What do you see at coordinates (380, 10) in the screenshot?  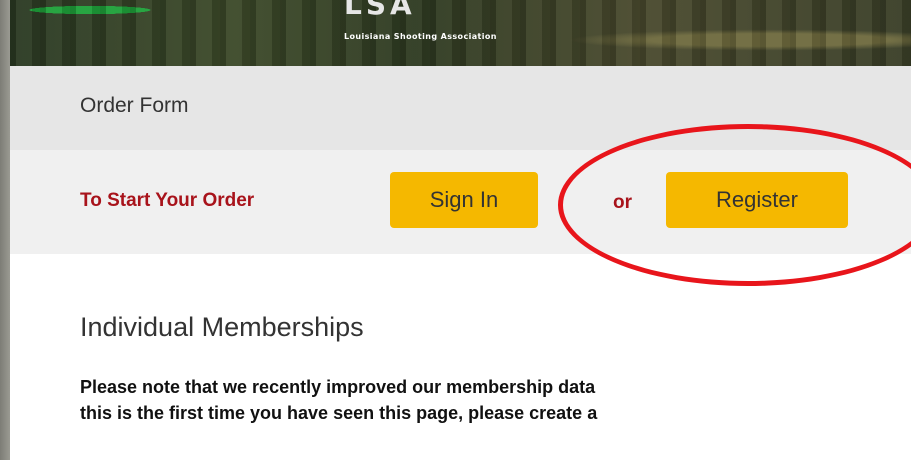 I see `logo-letters: LSA` at bounding box center [380, 10].